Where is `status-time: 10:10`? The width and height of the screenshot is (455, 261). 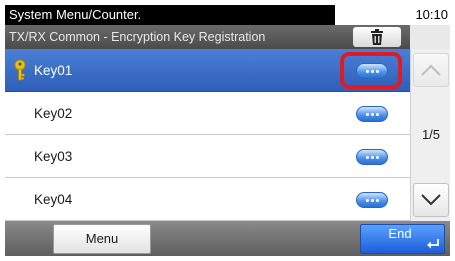 status-time: 10:10 is located at coordinates (431, 14).